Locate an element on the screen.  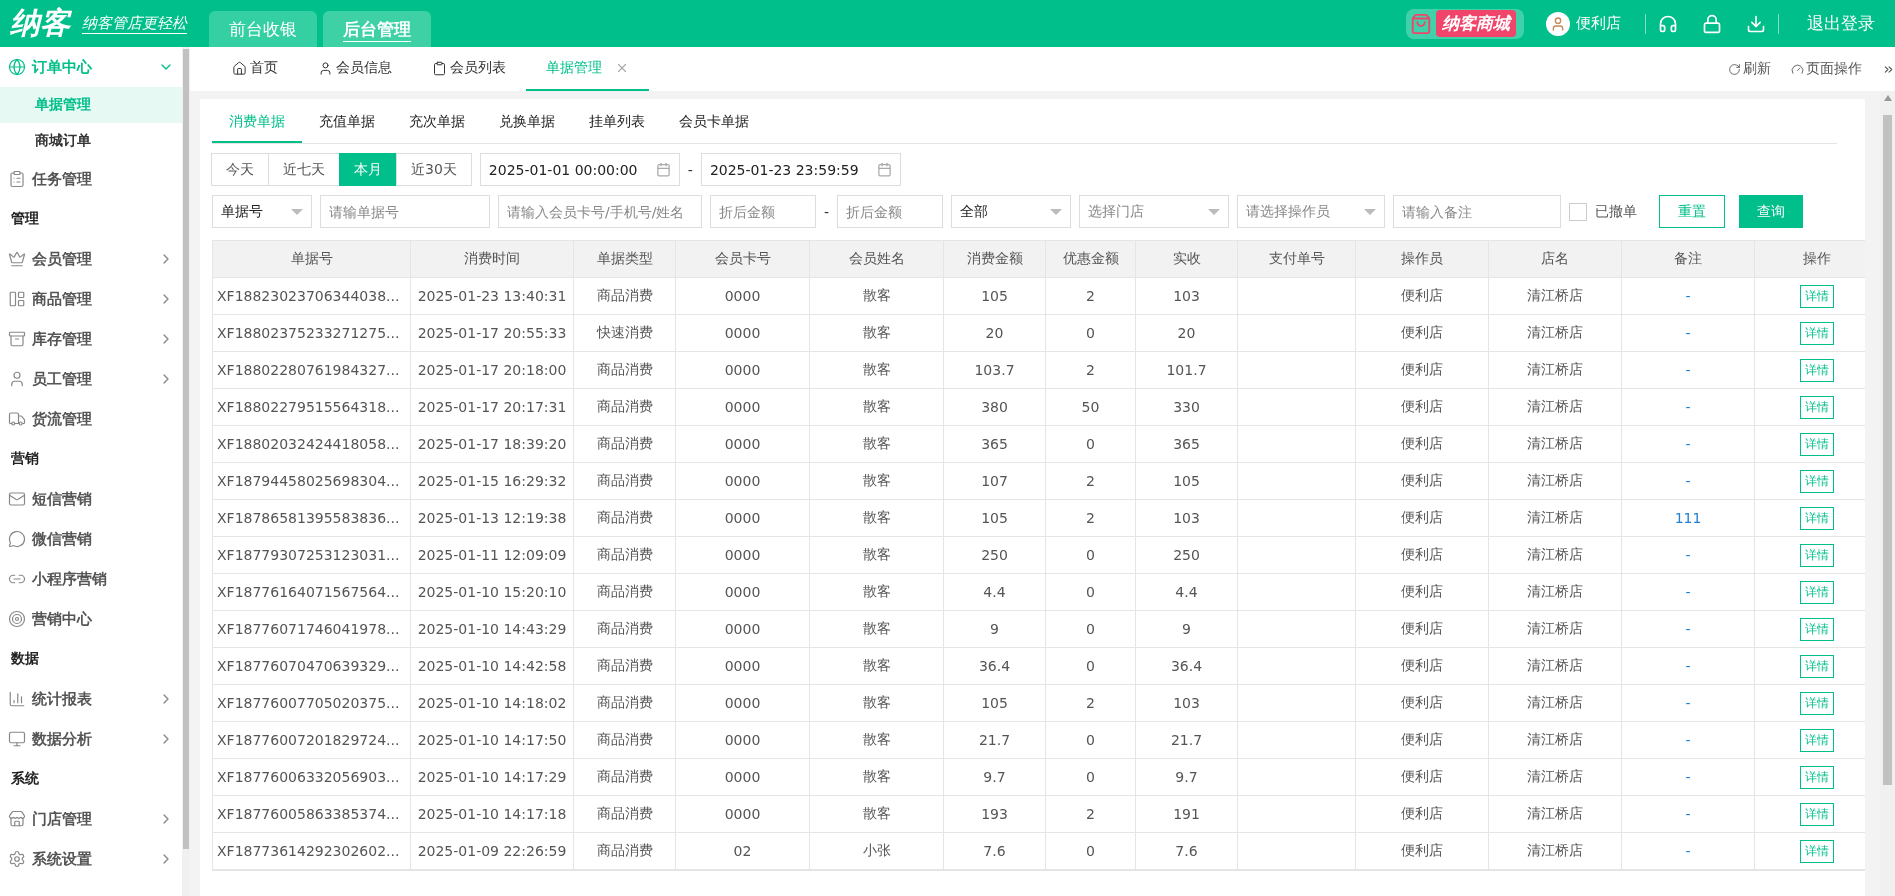
menu-item: 员工管理 is located at coordinates (91, 379).